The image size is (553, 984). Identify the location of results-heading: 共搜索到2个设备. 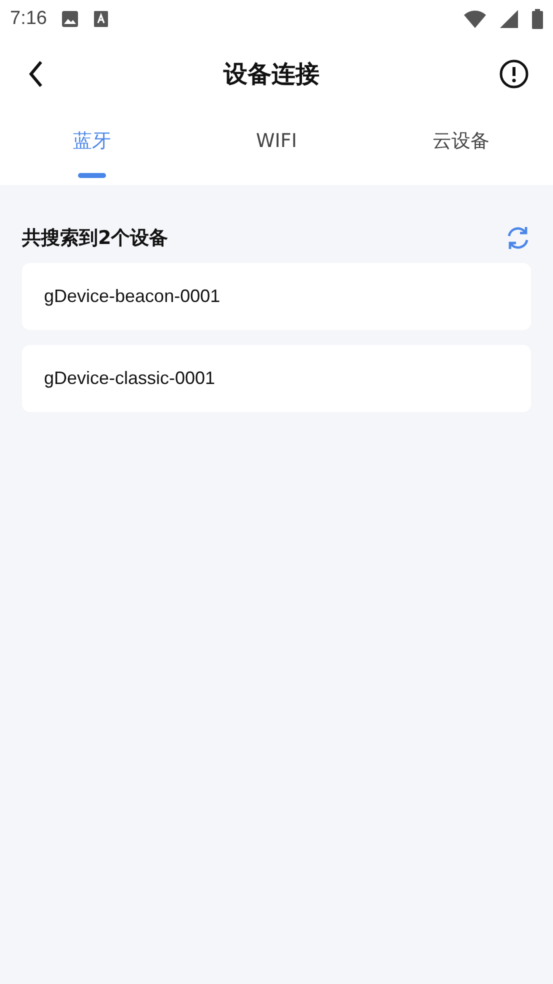
(95, 238).